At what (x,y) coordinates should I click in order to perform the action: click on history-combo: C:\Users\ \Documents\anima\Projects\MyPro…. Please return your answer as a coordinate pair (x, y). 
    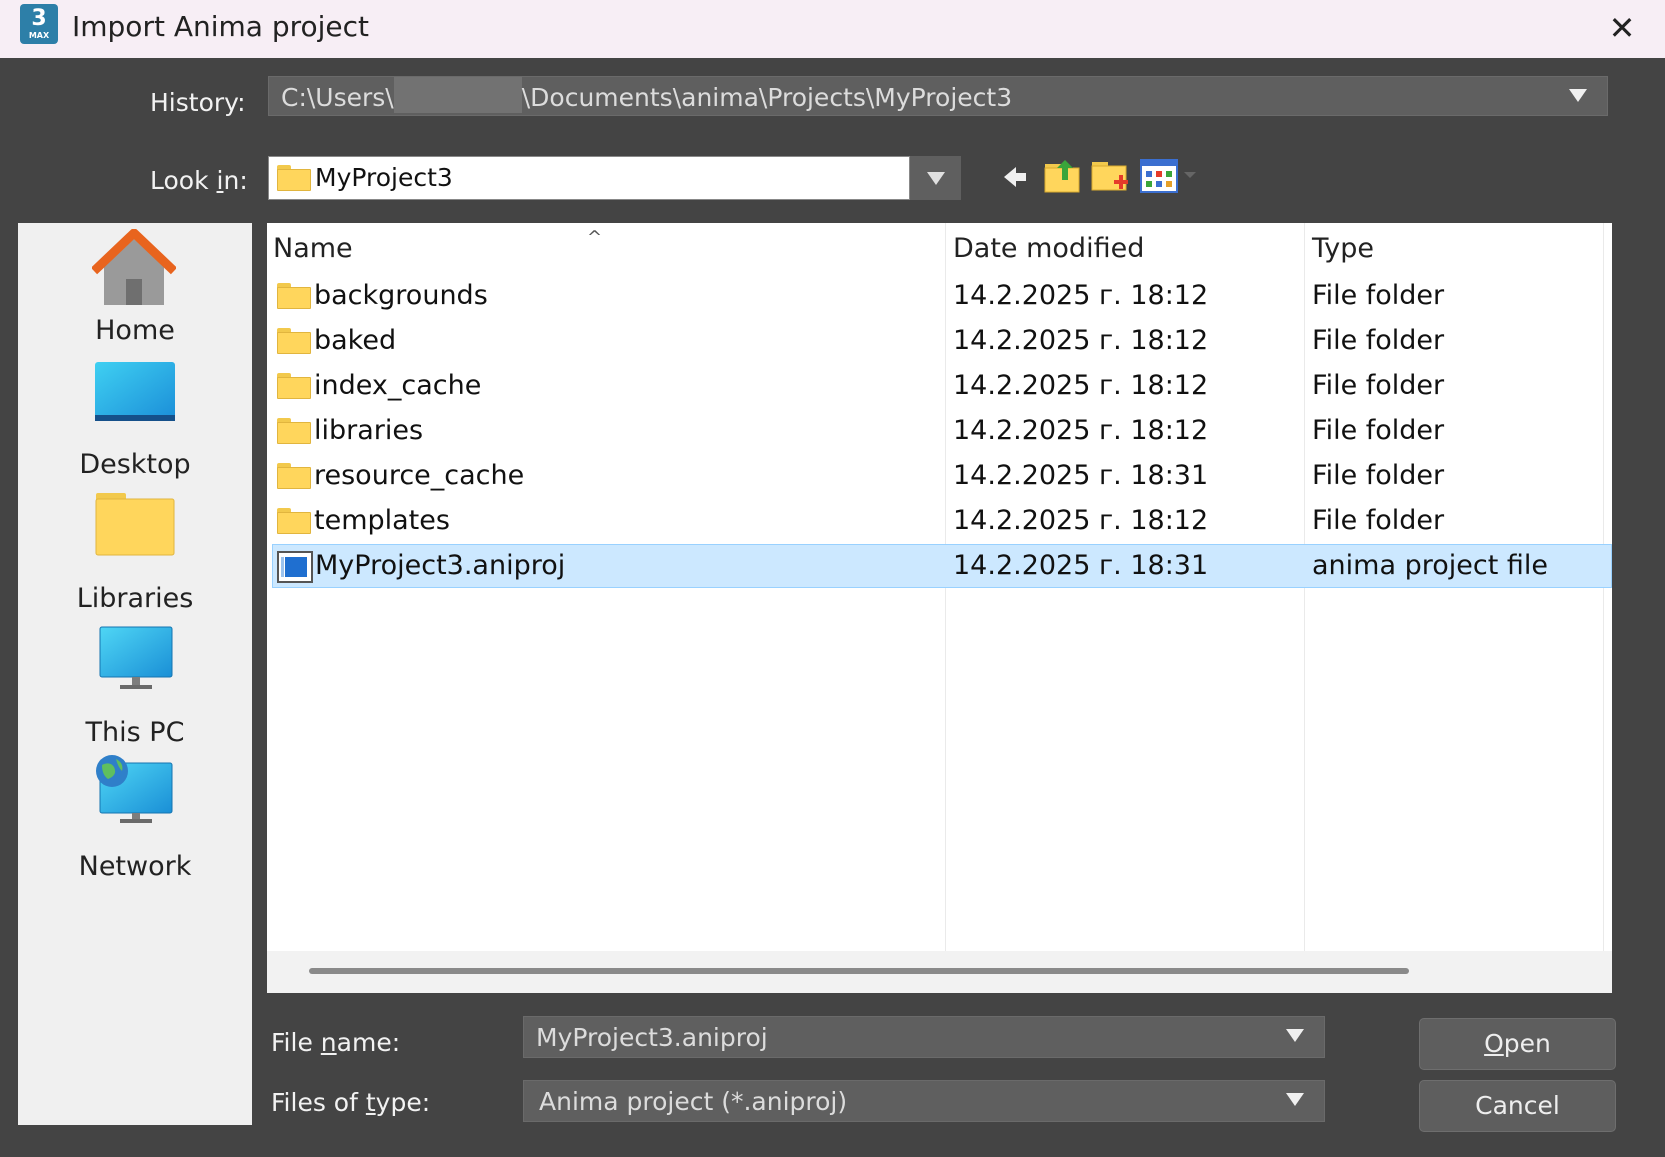
    Looking at the image, I should click on (938, 96).